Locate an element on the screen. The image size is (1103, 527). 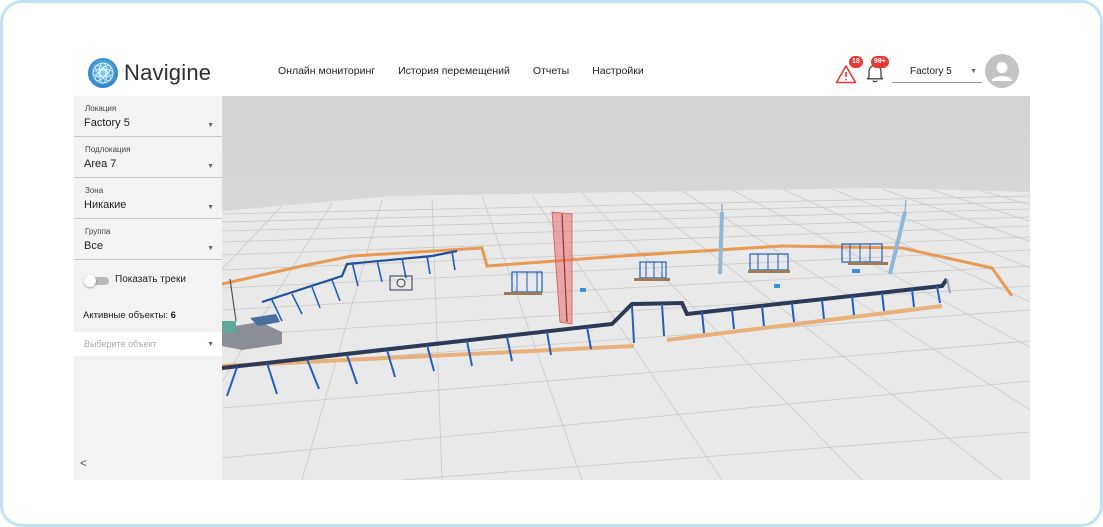
toggle-knob is located at coordinates (90, 281).